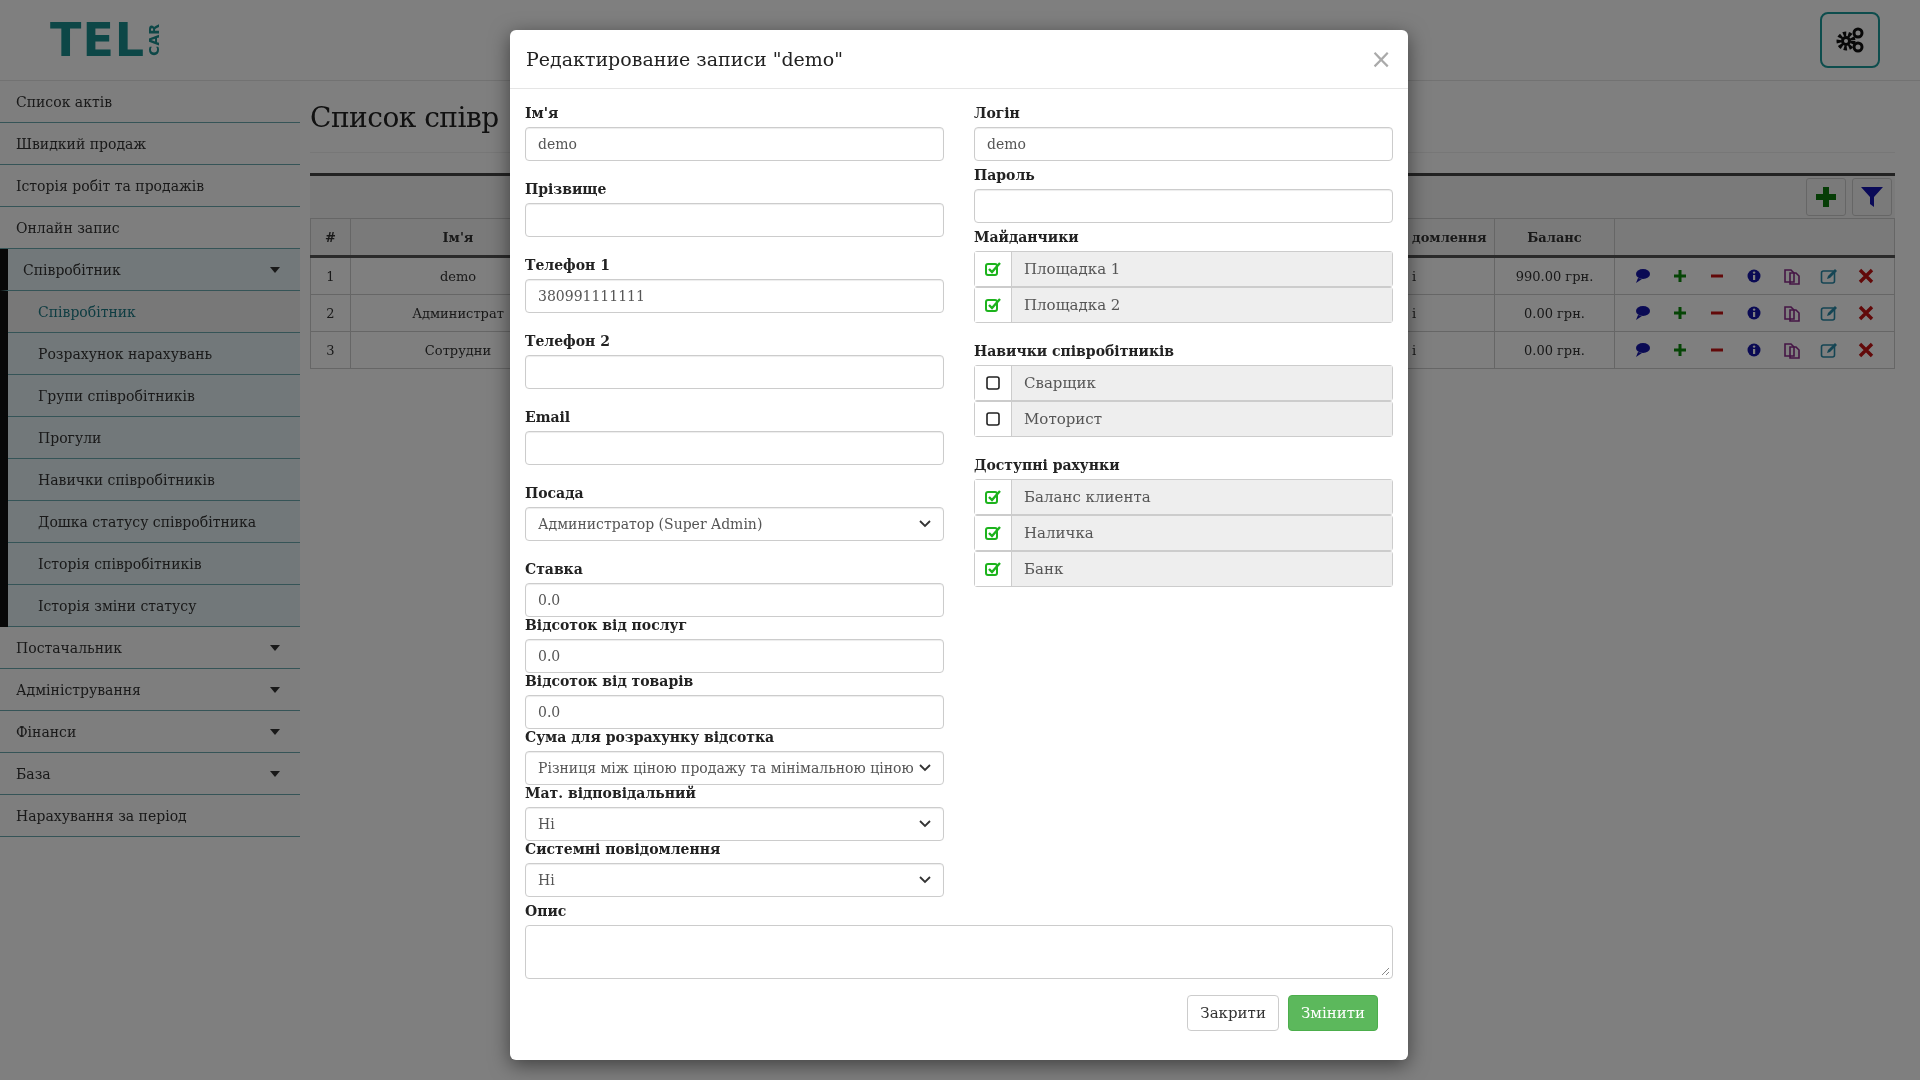 The width and height of the screenshot is (1920, 1080). Describe the element at coordinates (546, 911) in the screenshot. I see `field-label: Опис` at that location.